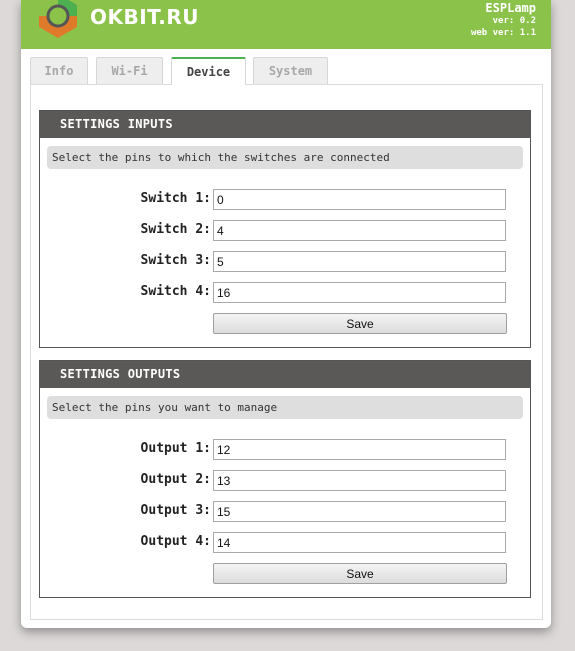  Describe the element at coordinates (145, 17) in the screenshot. I see `brand-title: OKBIT.RU` at that location.